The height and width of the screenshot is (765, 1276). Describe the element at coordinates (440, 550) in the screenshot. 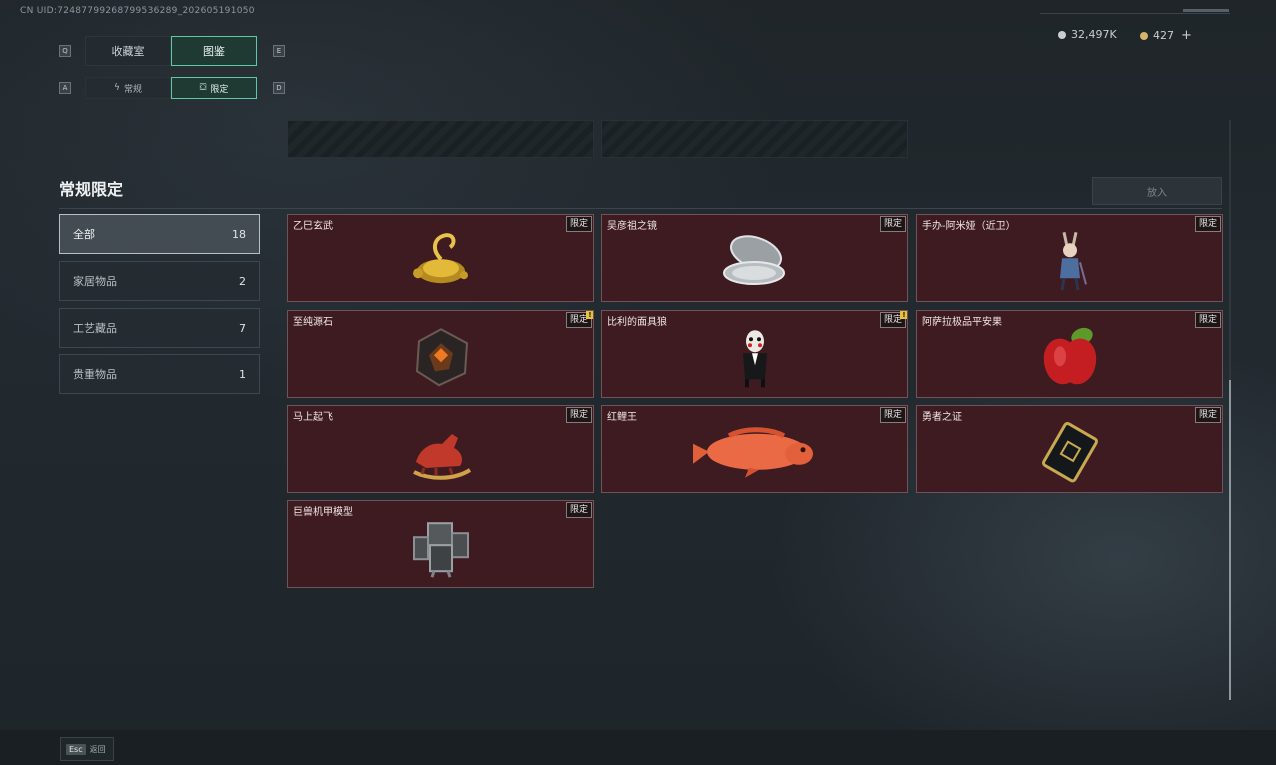

I see `mech-model-icon` at that location.